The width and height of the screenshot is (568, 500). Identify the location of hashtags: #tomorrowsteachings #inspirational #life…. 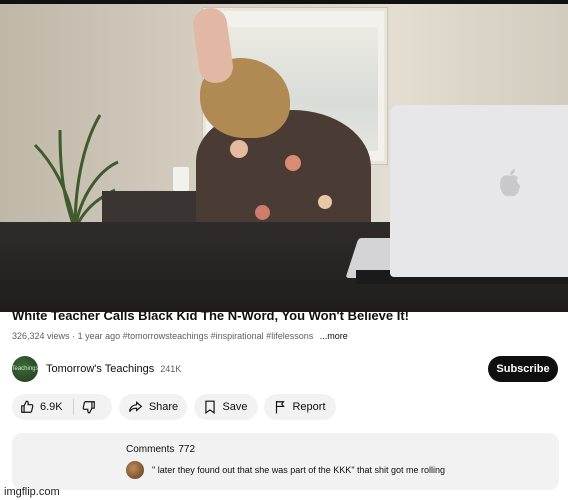
(218, 336).